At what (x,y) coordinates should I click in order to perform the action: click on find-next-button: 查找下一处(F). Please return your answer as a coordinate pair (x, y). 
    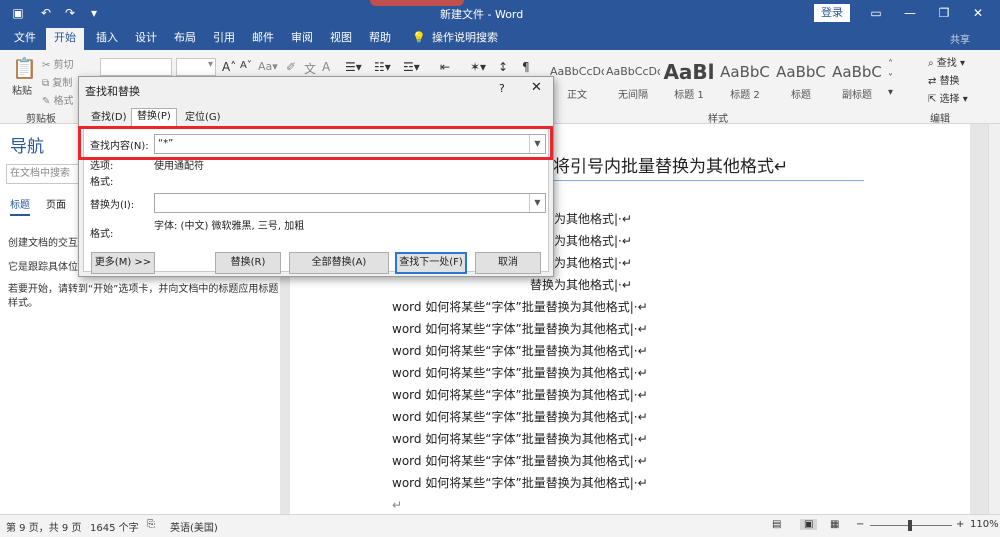
    Looking at the image, I should click on (431, 263).